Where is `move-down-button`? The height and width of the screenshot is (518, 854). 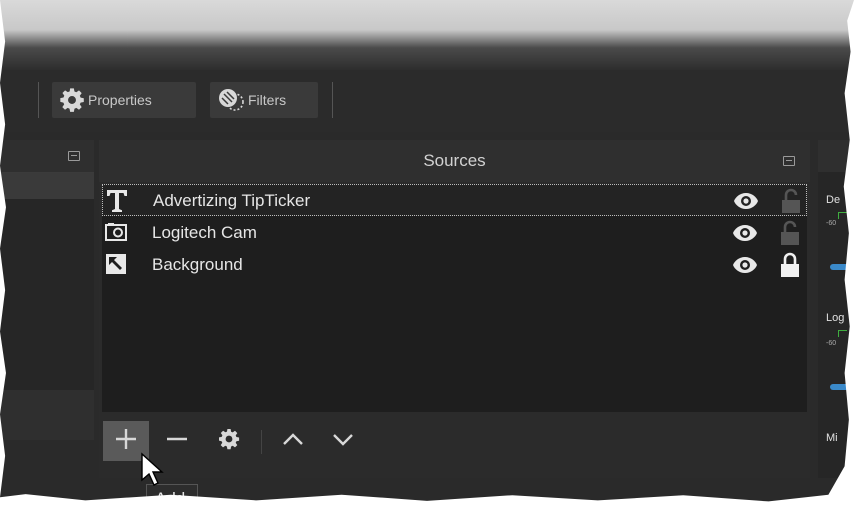 move-down-button is located at coordinates (343, 441).